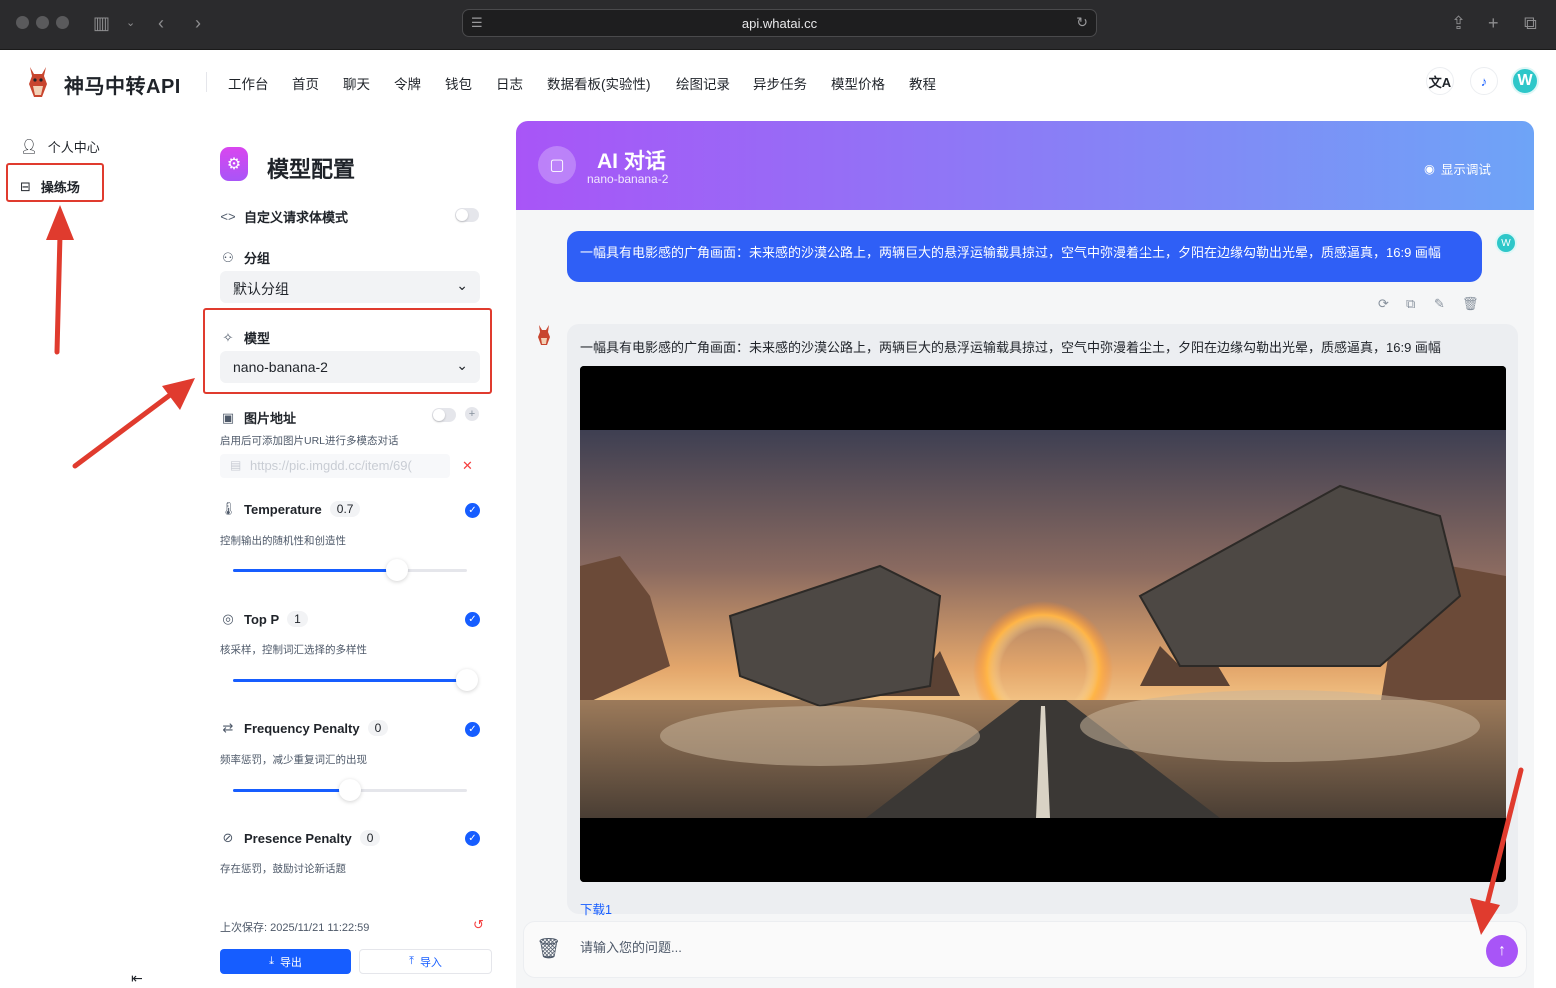 This screenshot has width=1556, height=988. Describe the element at coordinates (335, 466) in the screenshot. I see `image-url-input: ▤ https://pic.imgdd.cc/item/69(` at that location.